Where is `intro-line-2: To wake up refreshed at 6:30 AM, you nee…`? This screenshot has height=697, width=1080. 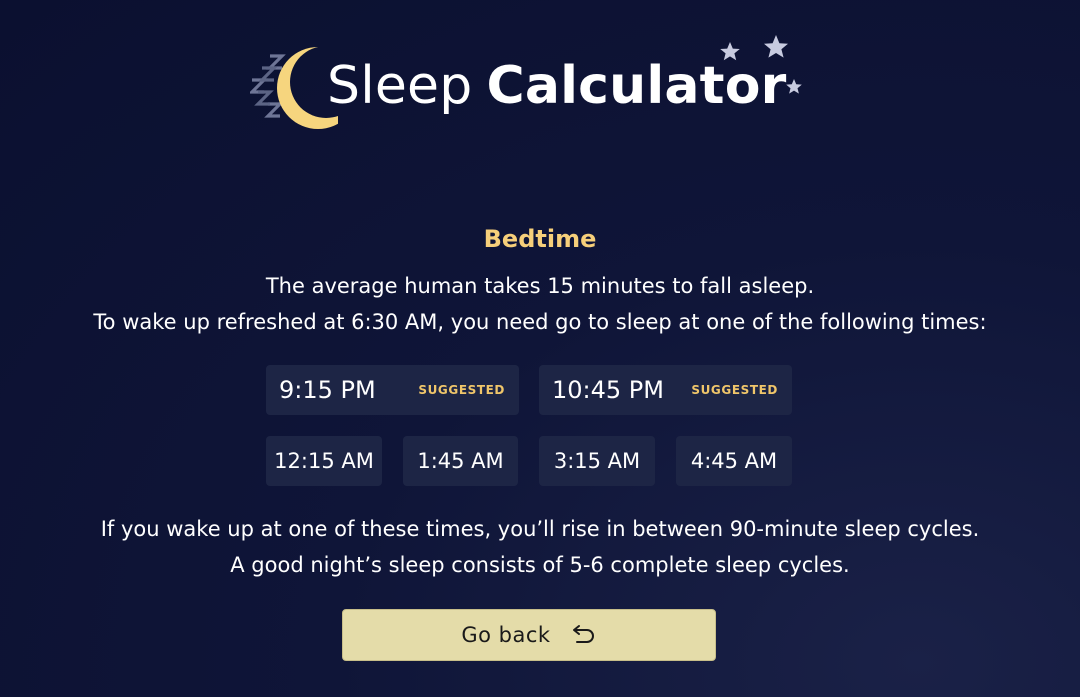 intro-line-2: To wake up refreshed at 6:30 AM, you nee… is located at coordinates (540, 322).